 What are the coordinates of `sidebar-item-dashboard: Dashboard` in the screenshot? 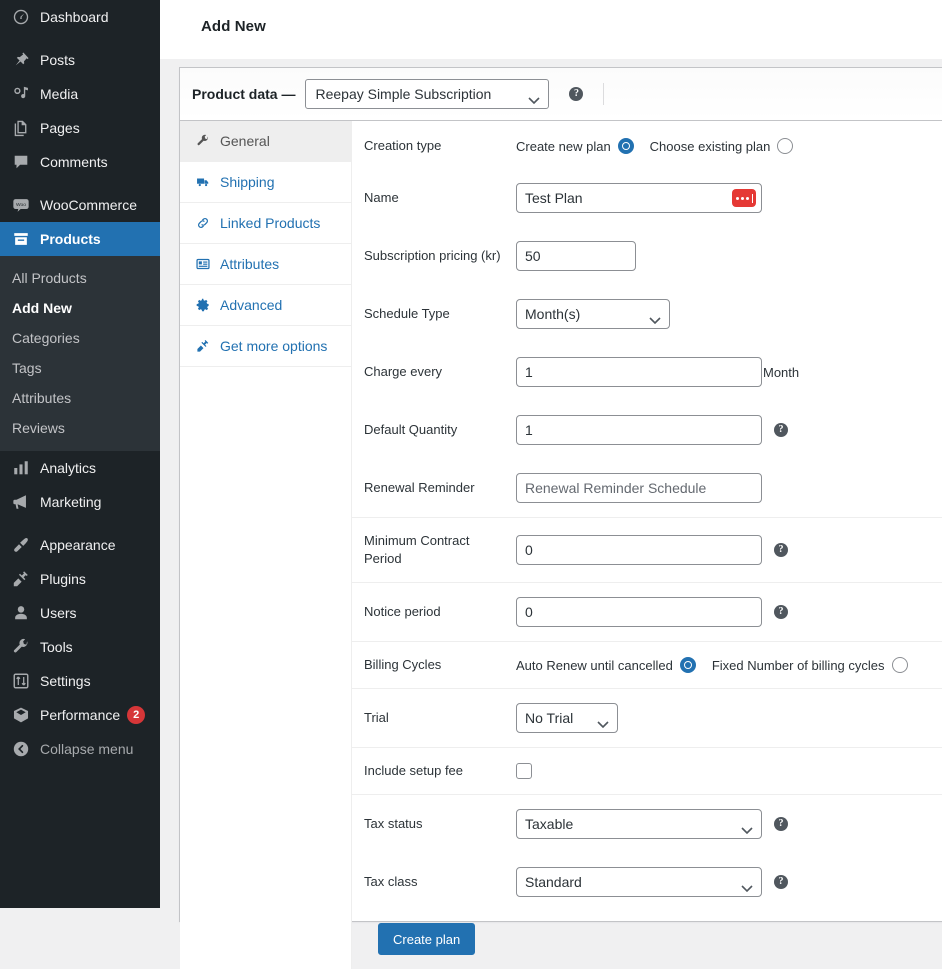 It's located at (80, 17).